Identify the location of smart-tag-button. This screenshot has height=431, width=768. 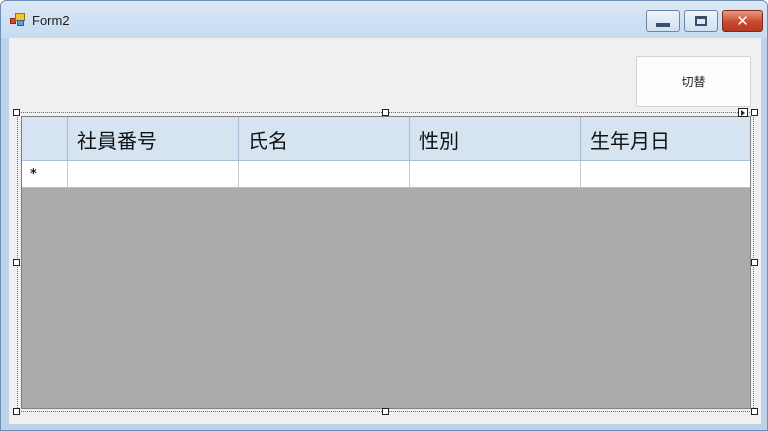
(743, 112).